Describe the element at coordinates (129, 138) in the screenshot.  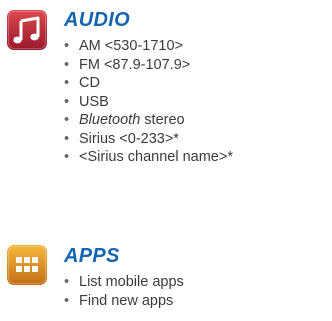
I see `item-label: Sirius <0-233>*` at that location.